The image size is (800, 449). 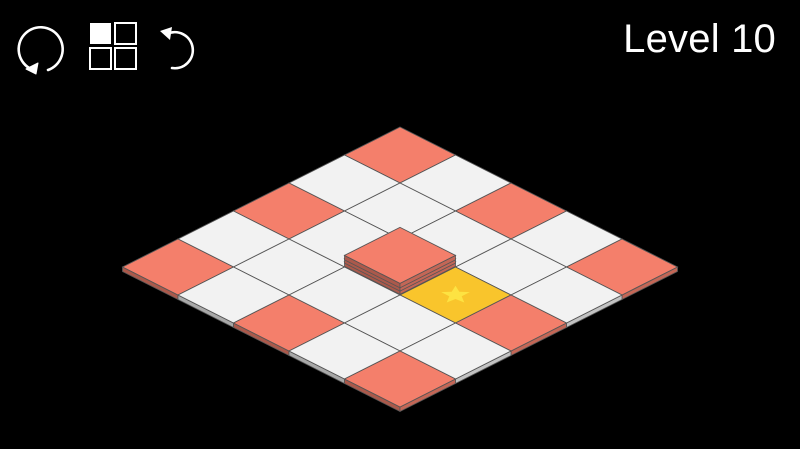 I want to click on level-indicator: Level 10, so click(x=699, y=39).